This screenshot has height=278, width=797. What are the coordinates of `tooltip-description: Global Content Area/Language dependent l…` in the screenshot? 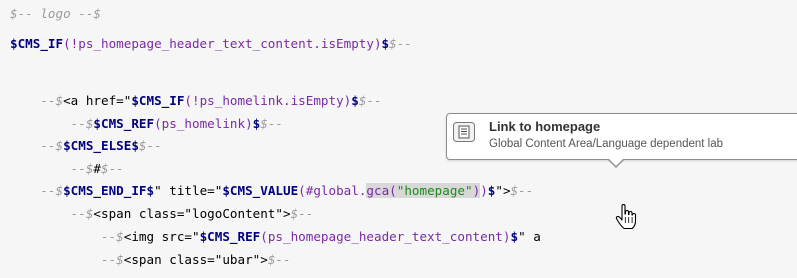 It's located at (606, 144).